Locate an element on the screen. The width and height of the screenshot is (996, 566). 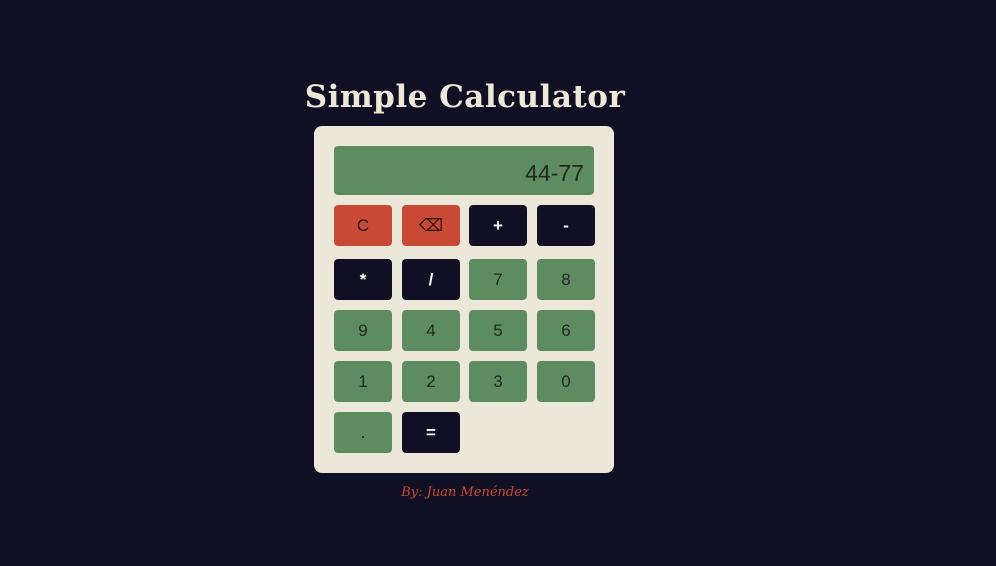
calculator-display: 44-77 is located at coordinates (464, 170).